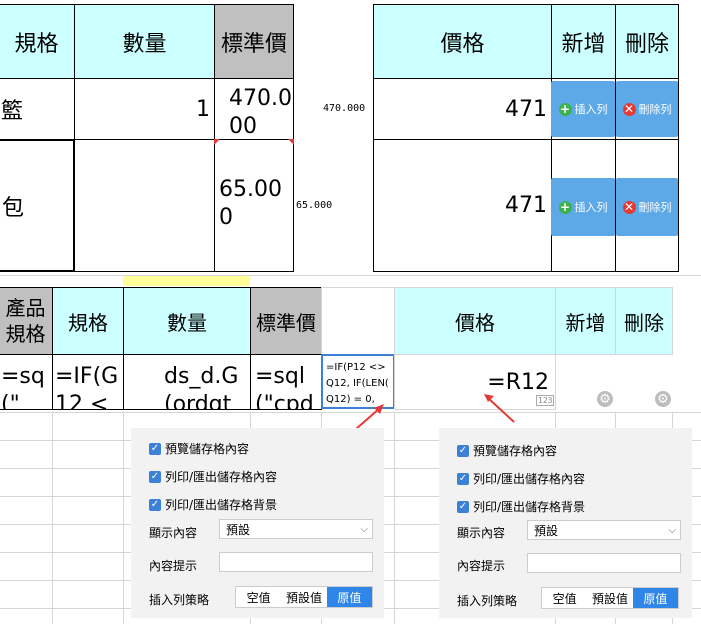 Image resolution: width=701 pixels, height=624 pixels. Describe the element at coordinates (314, 205) in the screenshot. I see `row2-side-value: 65.000` at that location.